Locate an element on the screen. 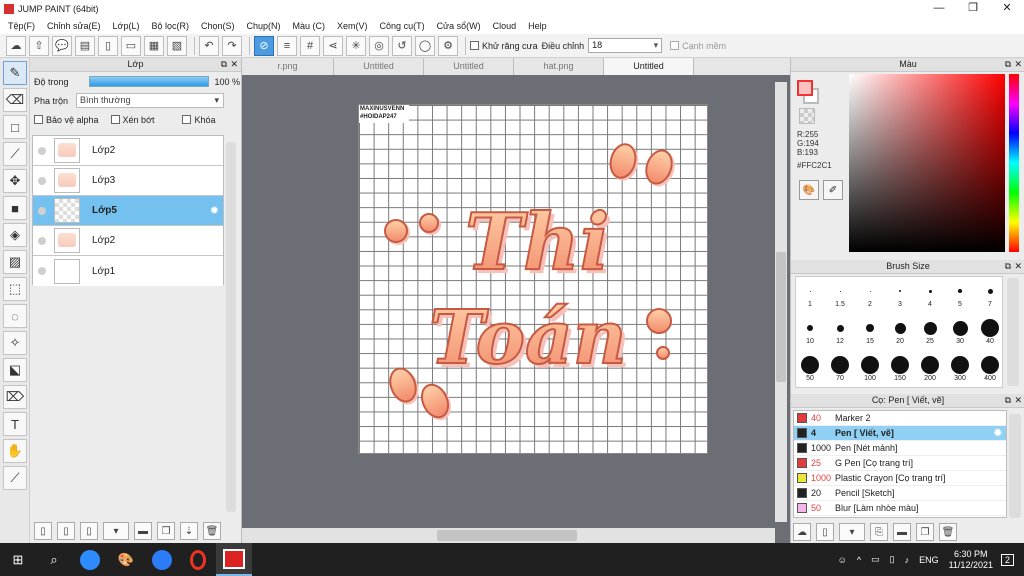  brush-item: 1000 Pen [Nét mảnh] is located at coordinates (900, 448).